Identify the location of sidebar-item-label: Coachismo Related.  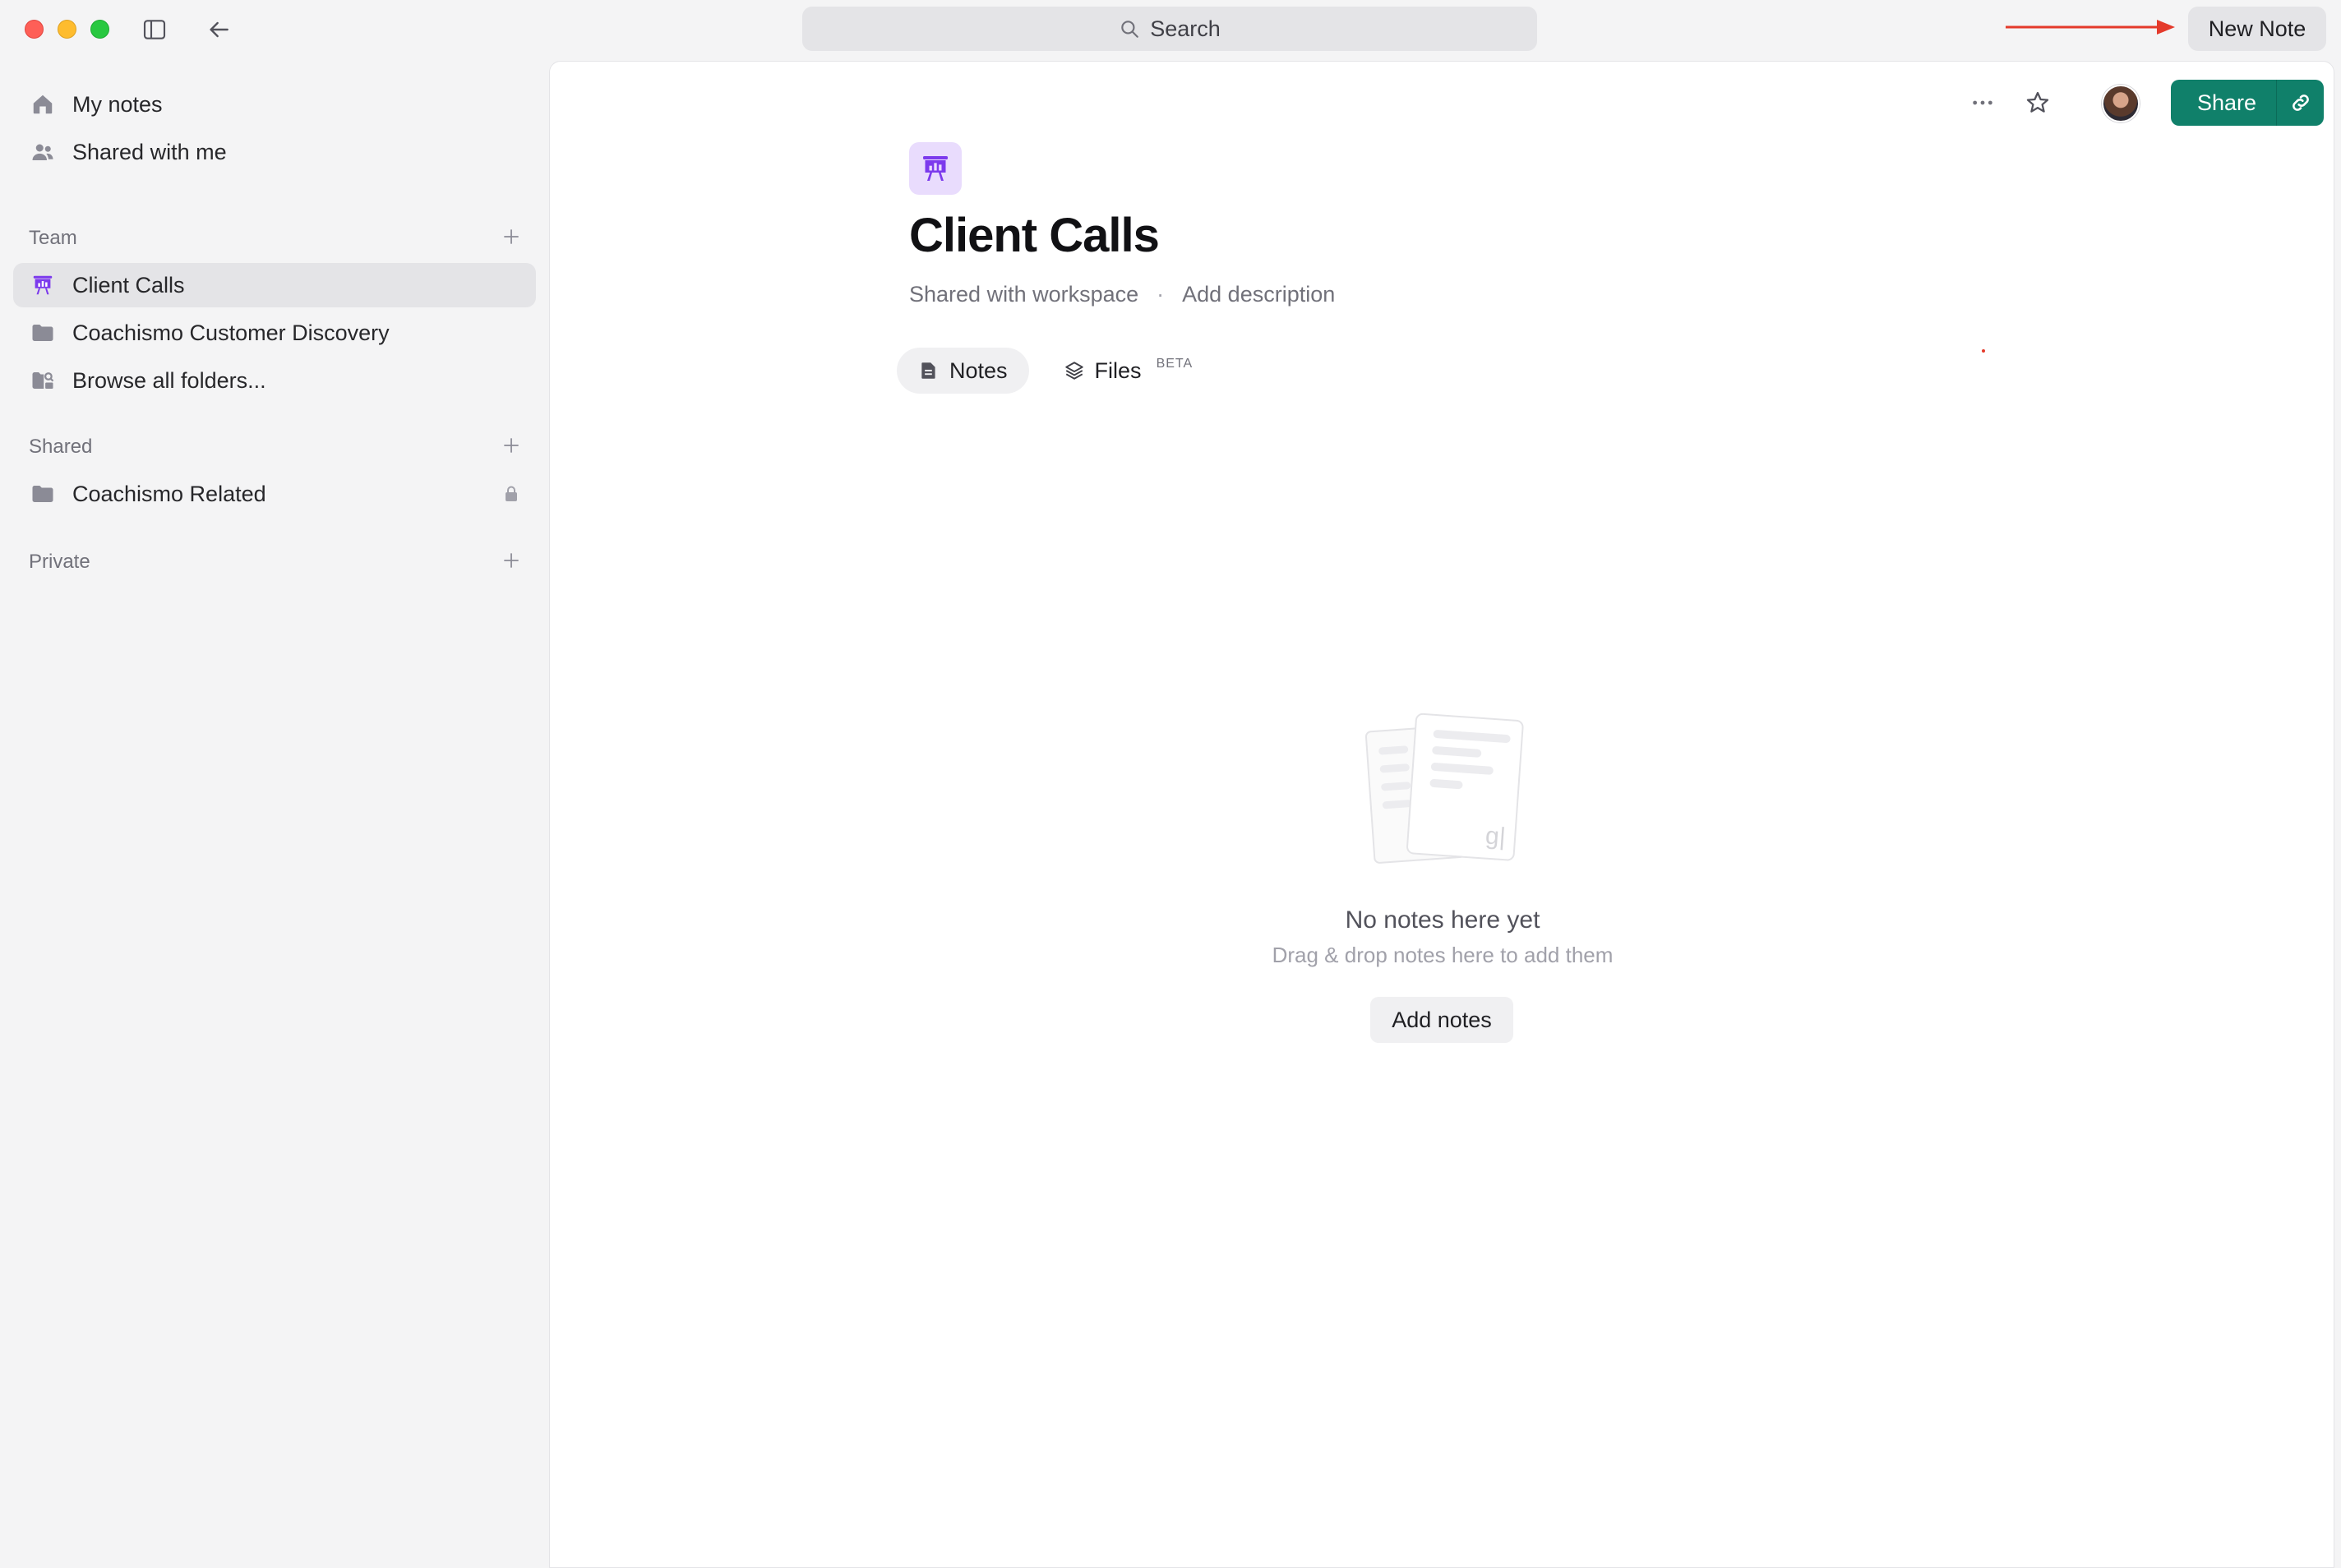
(169, 493).